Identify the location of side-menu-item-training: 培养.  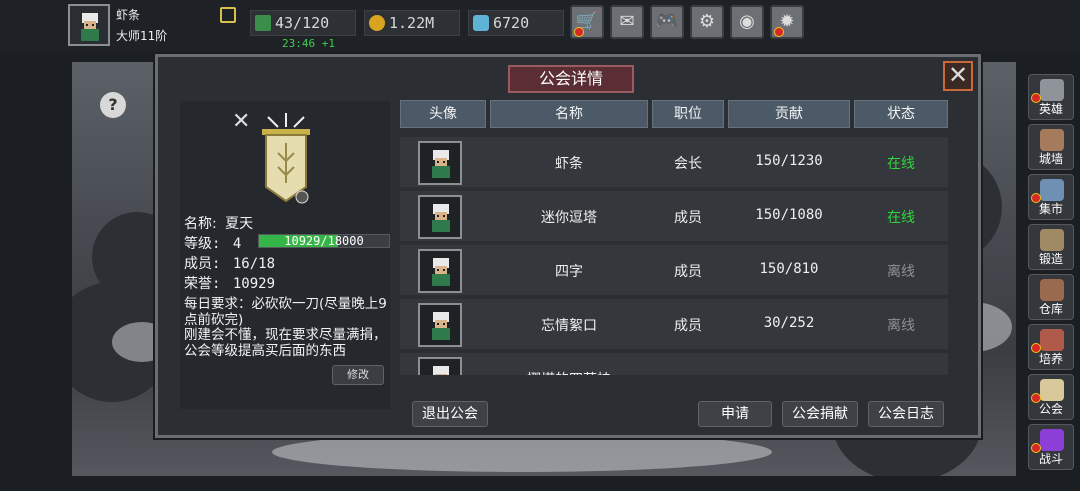
(1051, 347).